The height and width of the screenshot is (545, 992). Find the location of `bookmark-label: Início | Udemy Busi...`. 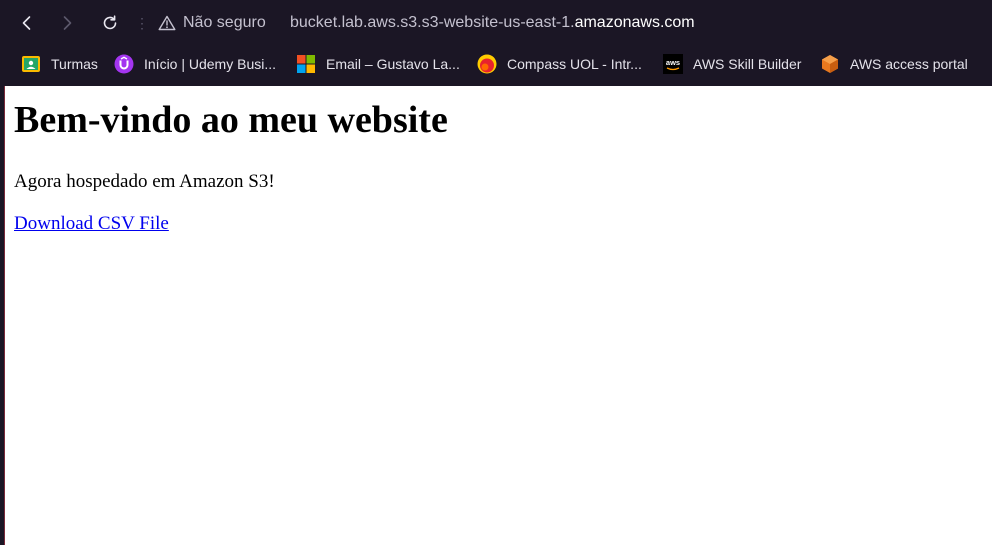

bookmark-label: Início | Udemy Busi... is located at coordinates (210, 64).